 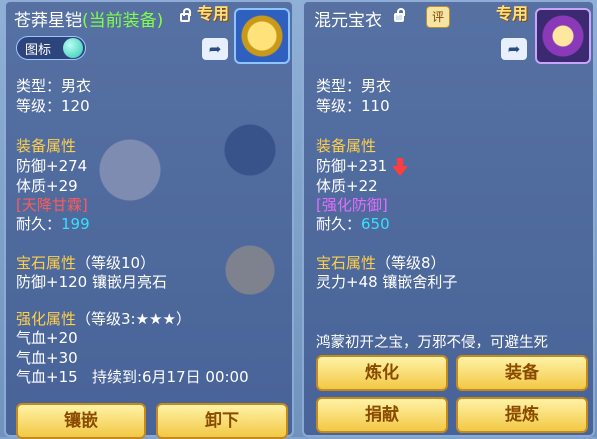 I want to click on unequip-button: 卸下, so click(x=222, y=421).